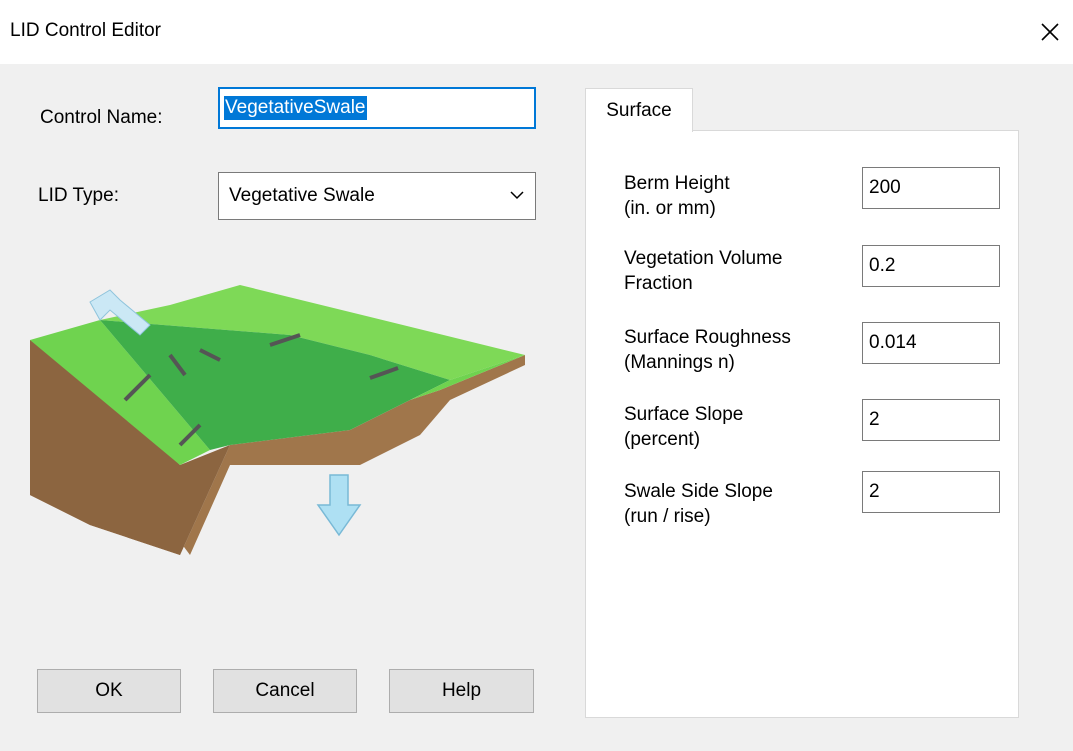 The width and height of the screenshot is (1073, 751). I want to click on lid-type-label: LID Type:, so click(78, 195).